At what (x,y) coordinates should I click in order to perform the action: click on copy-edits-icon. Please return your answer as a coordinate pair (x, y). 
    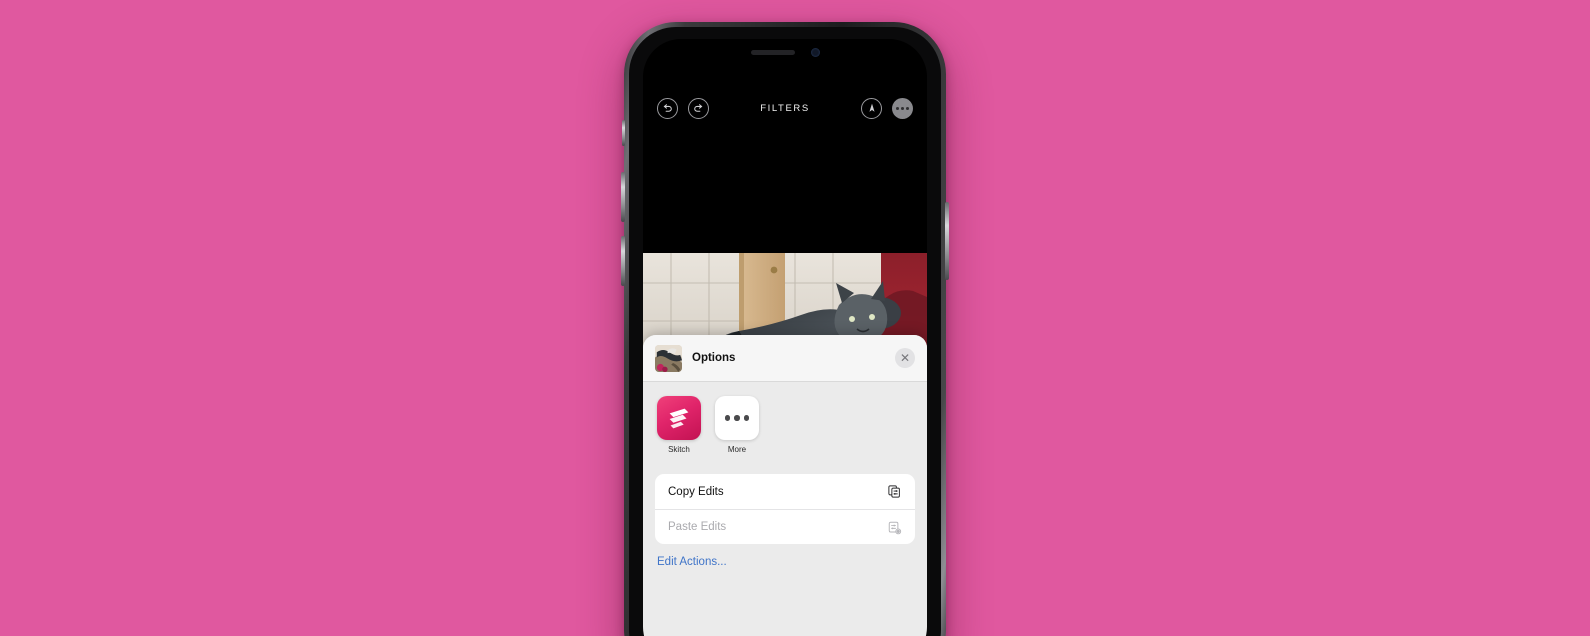
    Looking at the image, I should click on (894, 491).